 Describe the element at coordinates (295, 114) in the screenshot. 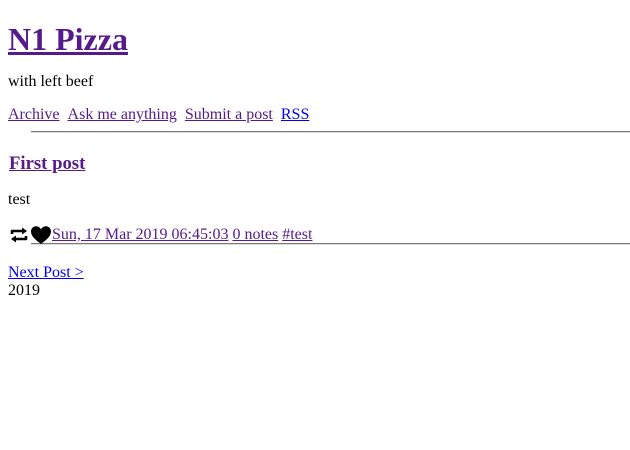

I see `nav-rss-link: RSS` at that location.